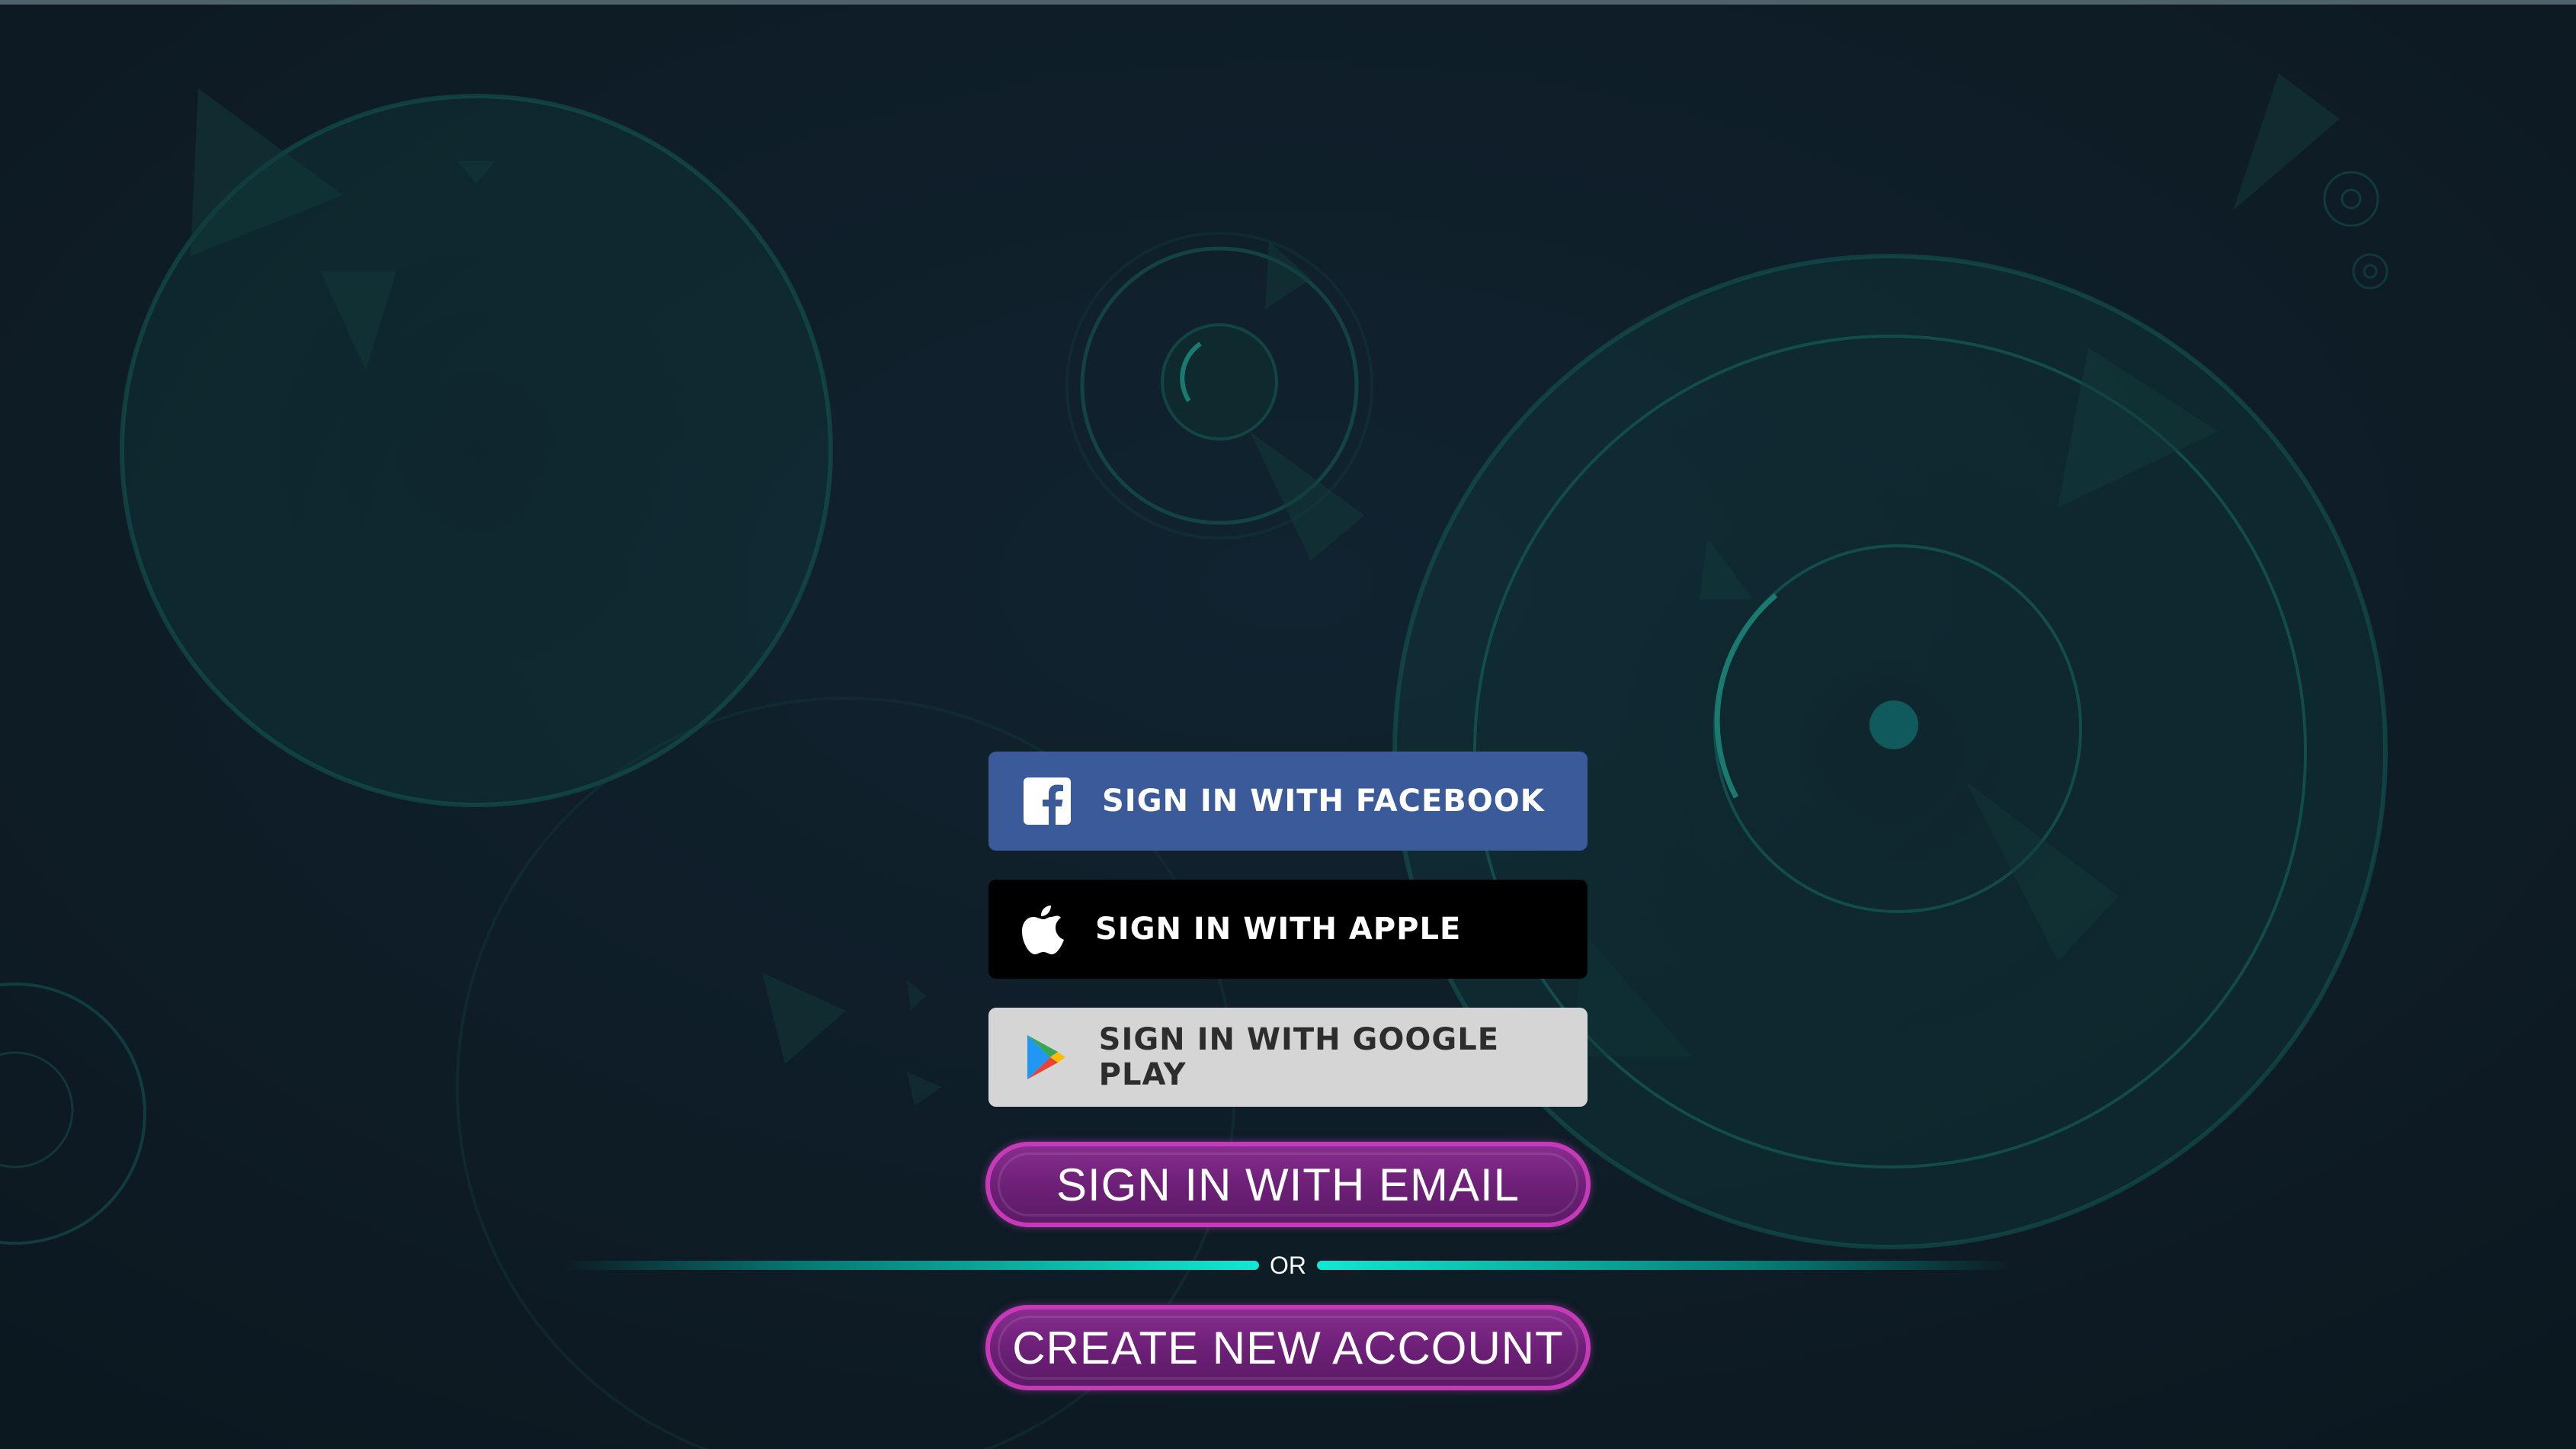 Image resolution: width=2576 pixels, height=1449 pixels. Describe the element at coordinates (1278, 929) in the screenshot. I see `apple-signin-label: SIGN IN WITH APPLE` at that location.